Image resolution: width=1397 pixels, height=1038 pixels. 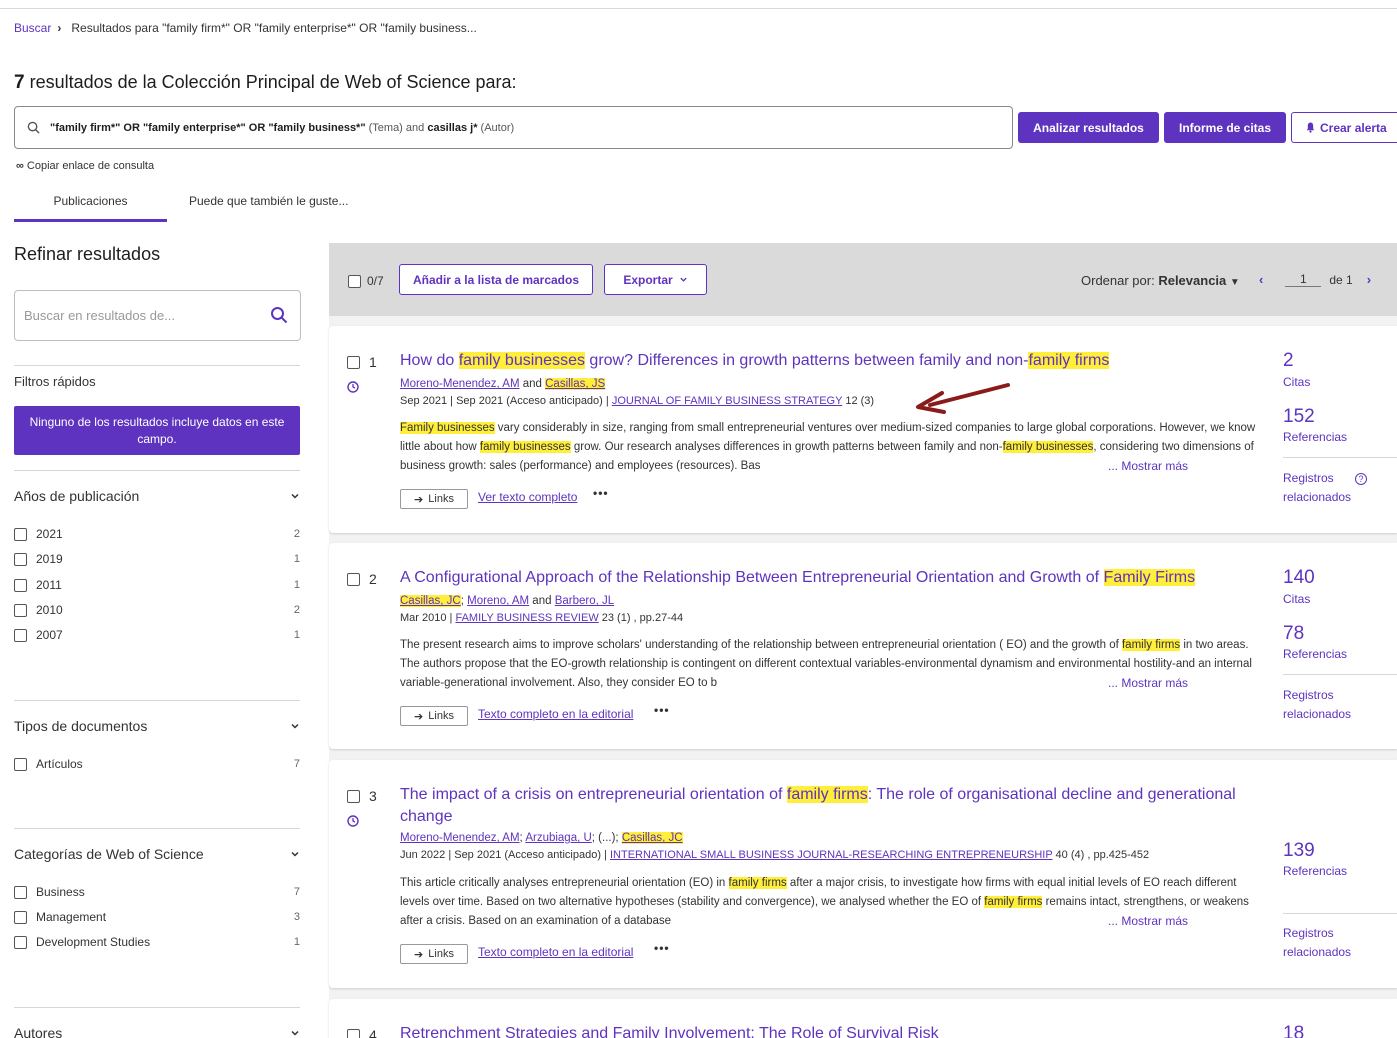 I want to click on citations-count: 18, so click(x=1293, y=1030).